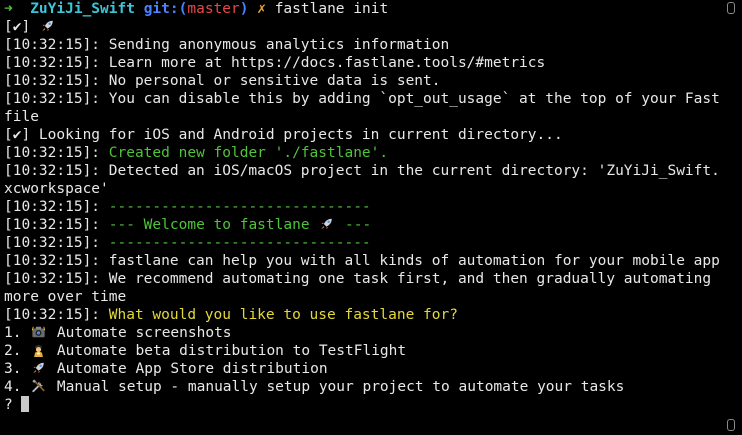  I want to click on output-line: [10:32:15]: --- Welcome to fastlane ---, so click(362, 225).